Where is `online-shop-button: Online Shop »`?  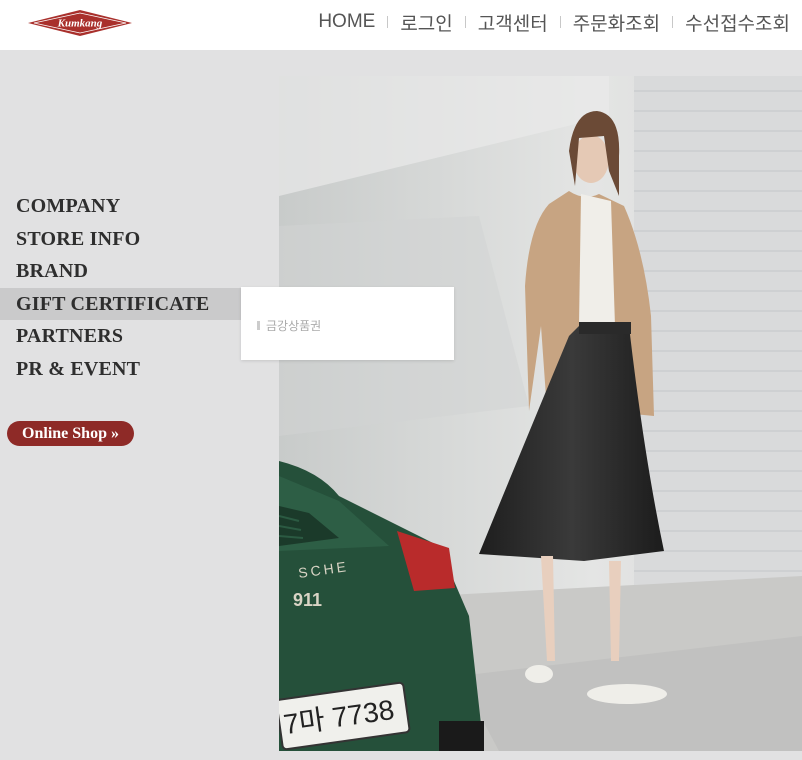
online-shop-button: Online Shop » is located at coordinates (70, 433).